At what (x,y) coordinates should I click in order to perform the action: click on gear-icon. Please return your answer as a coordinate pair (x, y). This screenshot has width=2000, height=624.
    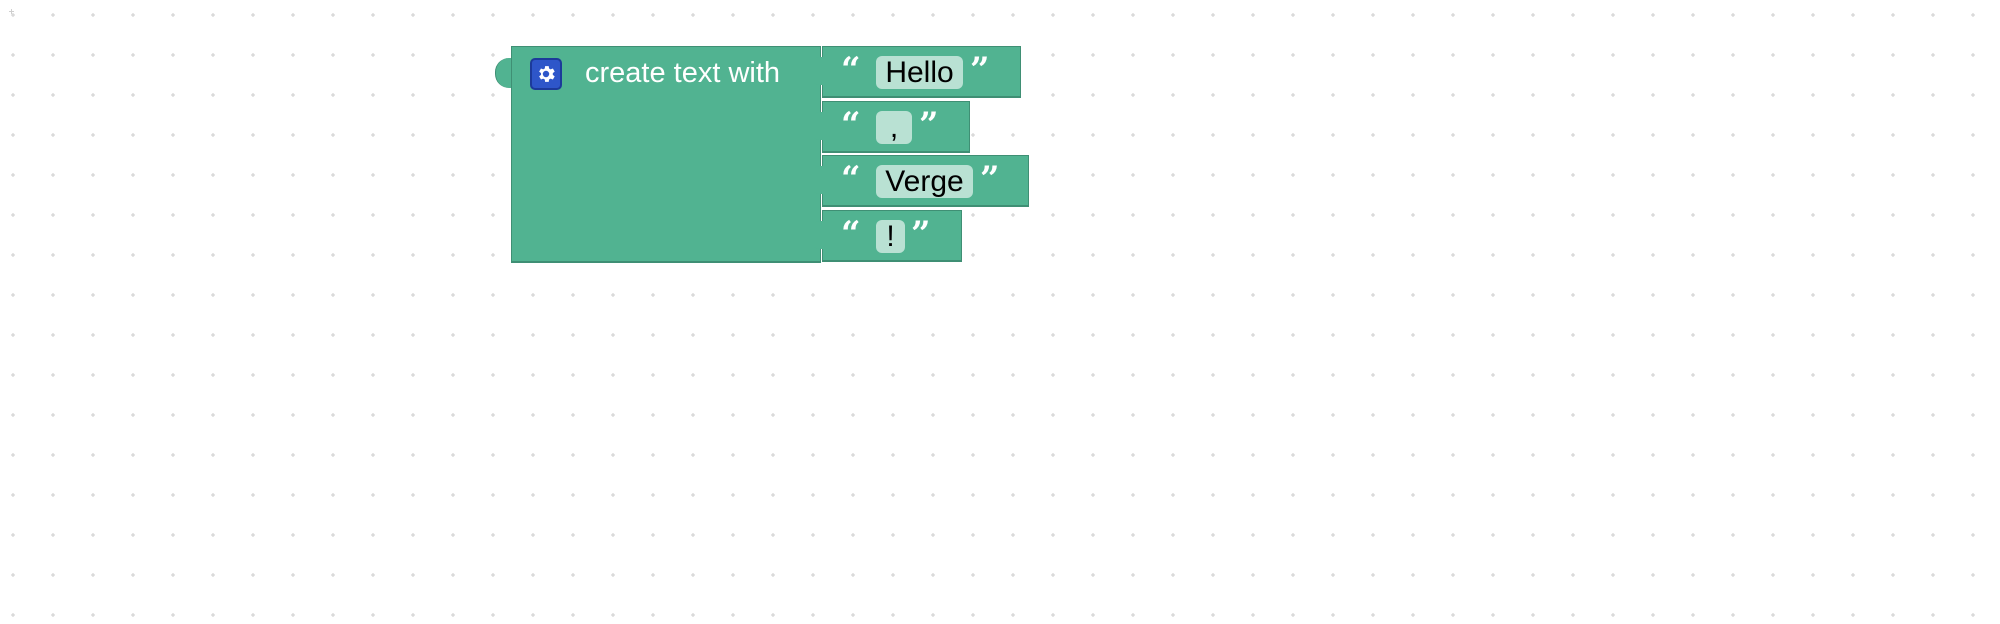
    Looking at the image, I should click on (547, 74).